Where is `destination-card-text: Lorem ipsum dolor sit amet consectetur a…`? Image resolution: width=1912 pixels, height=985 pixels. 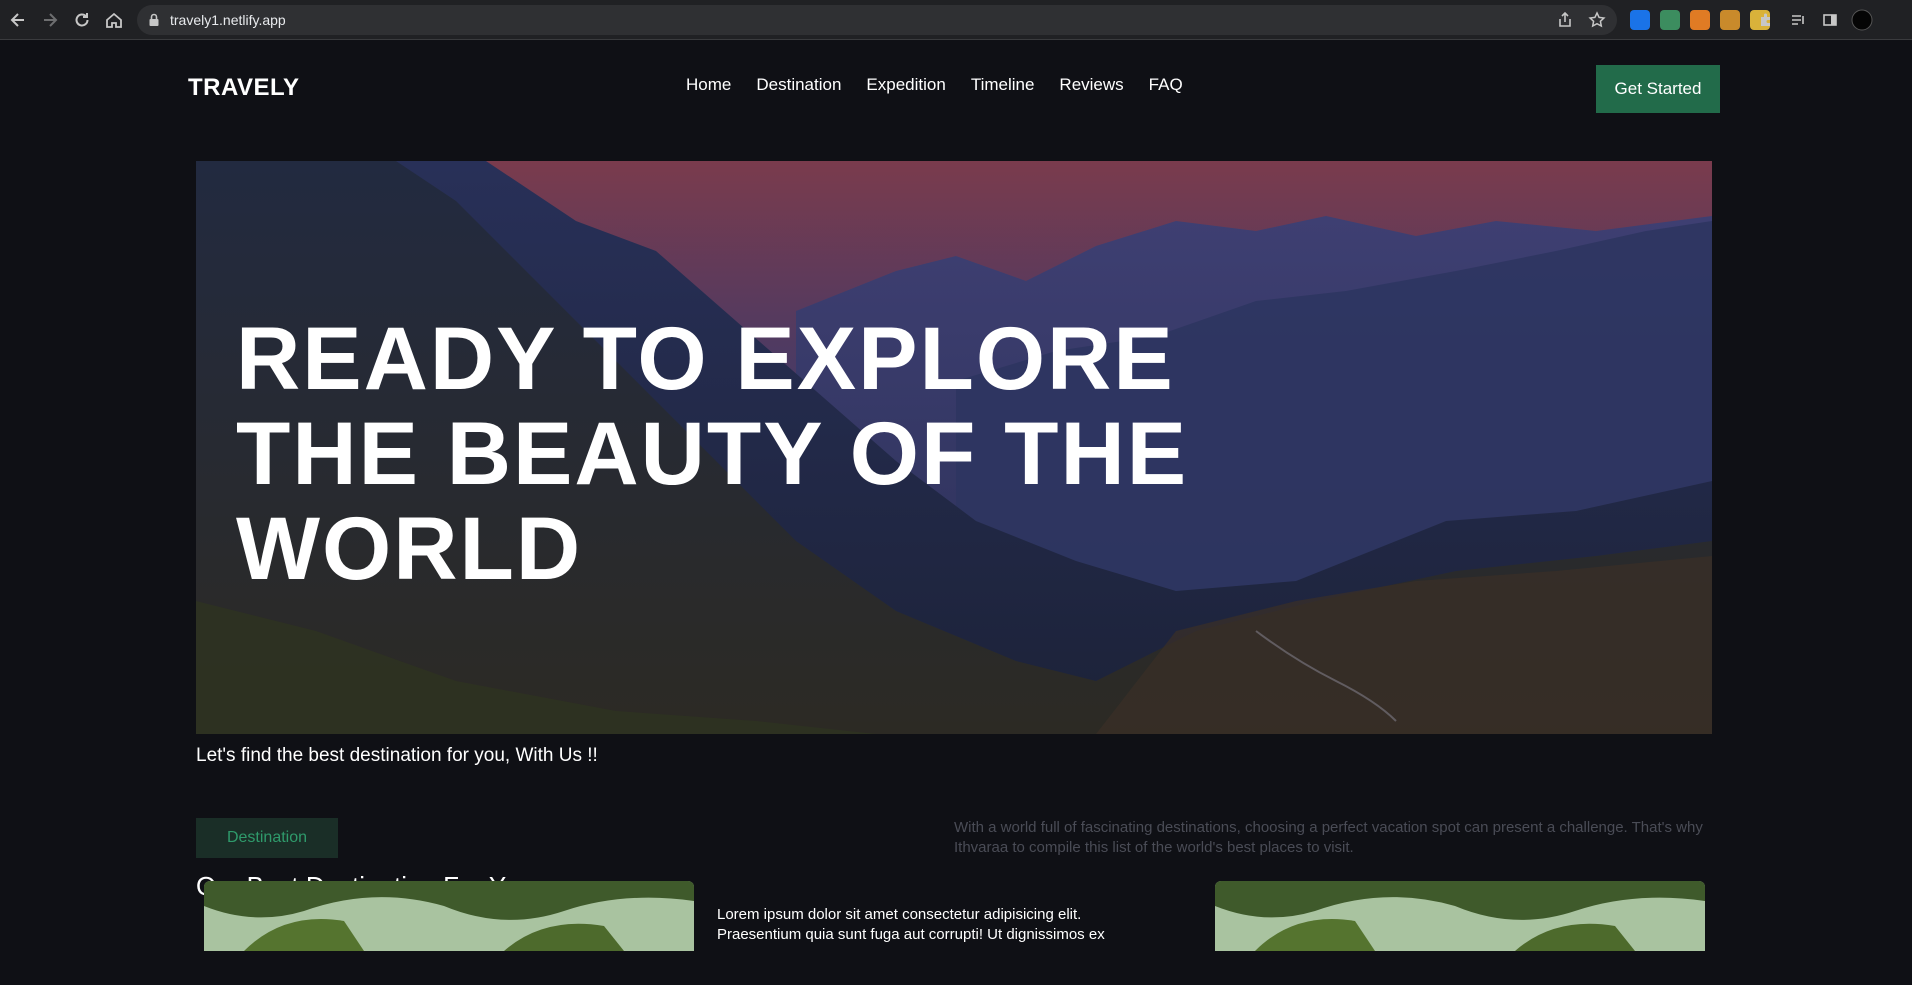 destination-card-text: Lorem ipsum dolor sit amet consectetur a… is located at coordinates (937, 925).